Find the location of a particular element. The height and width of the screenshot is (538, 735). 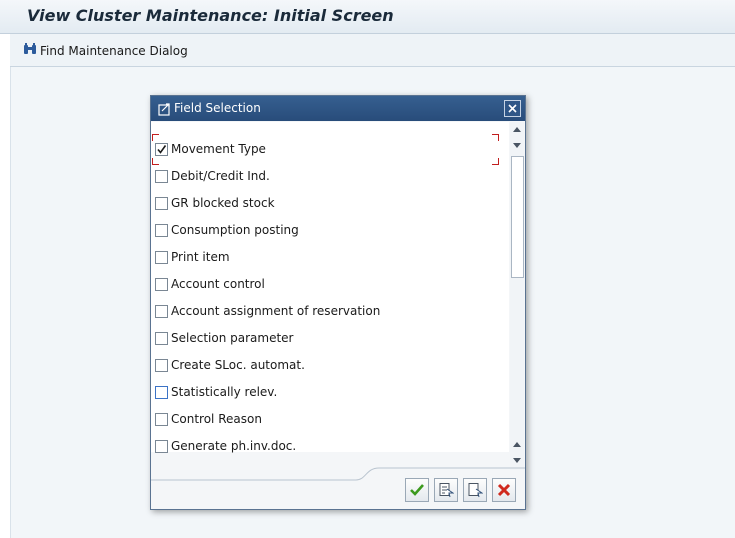

dialog-title-bar: Field Selection is located at coordinates (338, 108).